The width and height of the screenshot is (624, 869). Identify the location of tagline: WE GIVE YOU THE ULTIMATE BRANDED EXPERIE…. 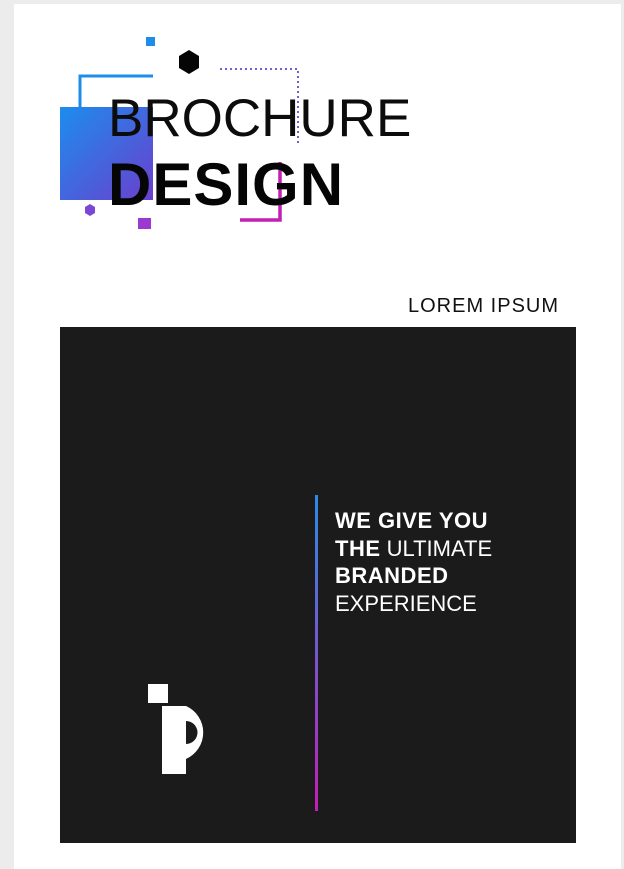
(413, 562).